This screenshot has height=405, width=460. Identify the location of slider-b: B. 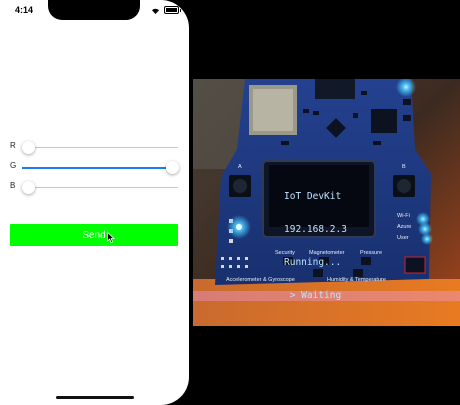
(94, 188).